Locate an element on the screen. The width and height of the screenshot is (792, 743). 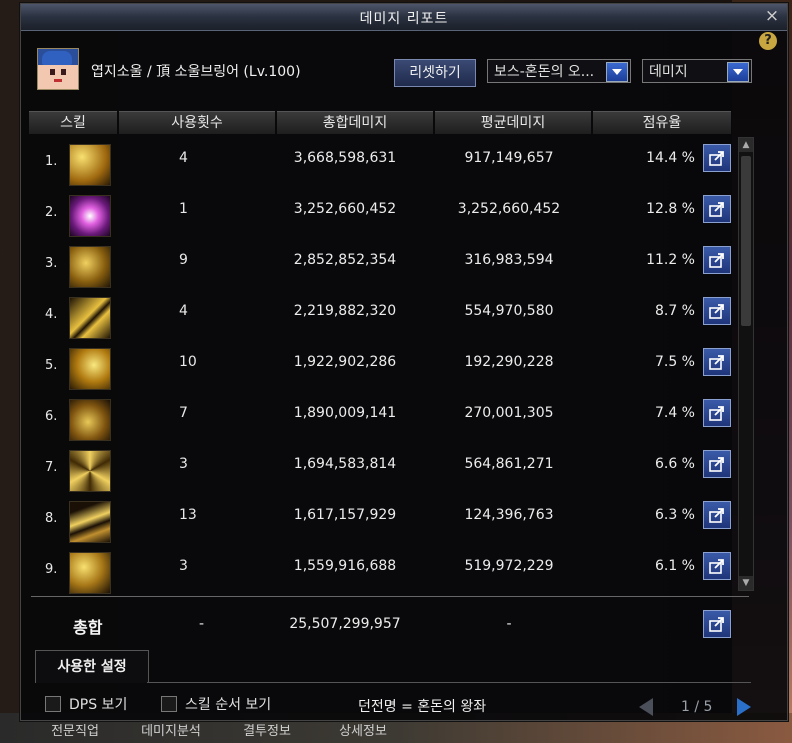
row-avg: 270,001,305 is located at coordinates (509, 413).